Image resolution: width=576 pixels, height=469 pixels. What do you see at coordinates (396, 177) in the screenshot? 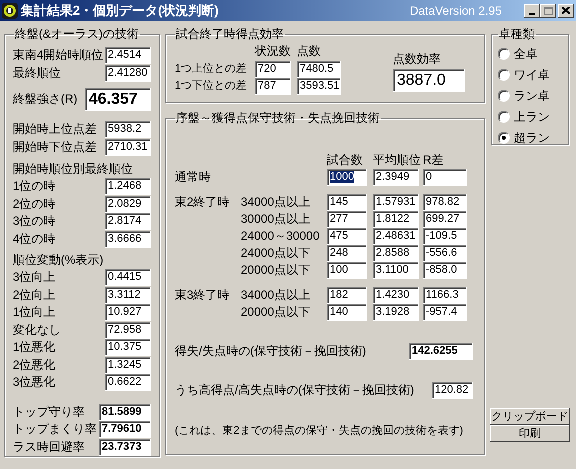
I see `value-field: 2.3949` at bounding box center [396, 177].